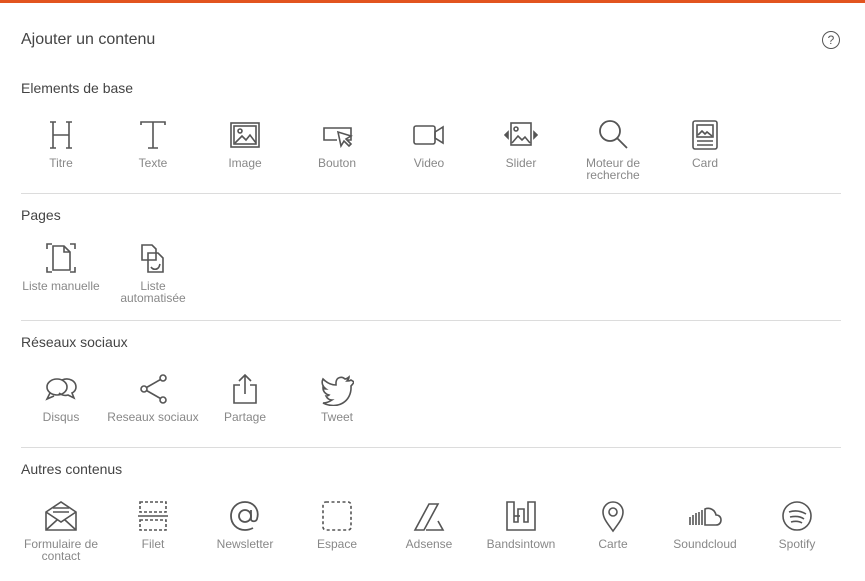  What do you see at coordinates (705, 135) in the screenshot?
I see `card-icon` at bounding box center [705, 135].